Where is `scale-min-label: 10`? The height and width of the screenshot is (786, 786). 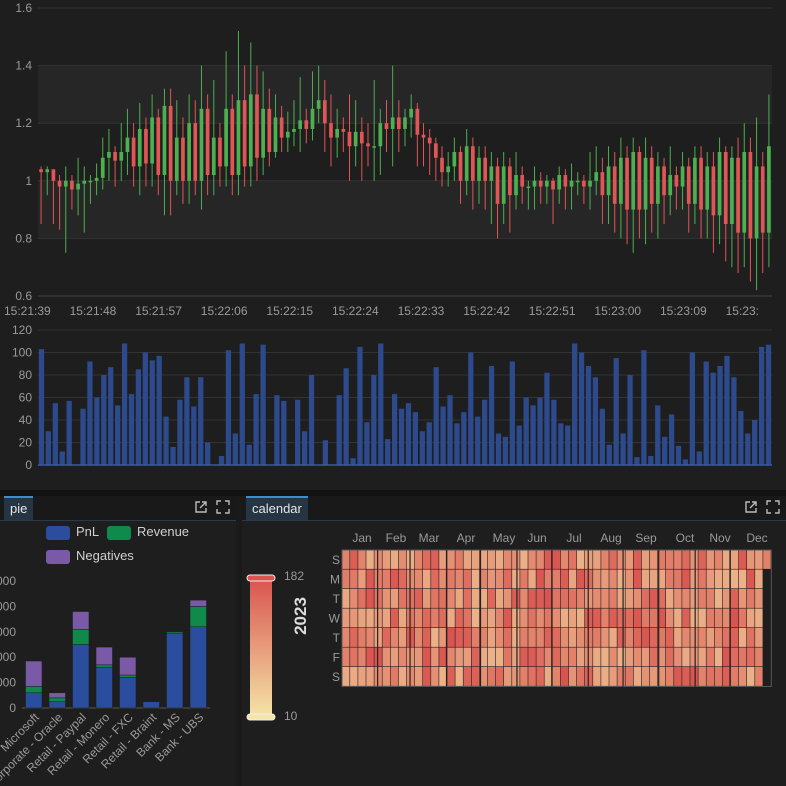
scale-min-label: 10 is located at coordinates (291, 716).